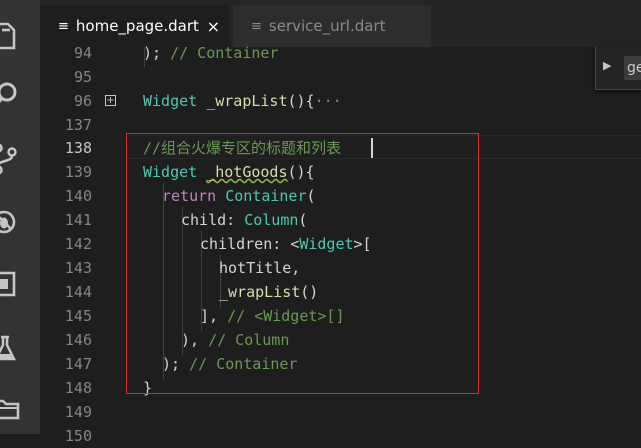  What do you see at coordinates (247, 172) in the screenshot?
I see `warning-squiggle: _hotGoods` at bounding box center [247, 172].